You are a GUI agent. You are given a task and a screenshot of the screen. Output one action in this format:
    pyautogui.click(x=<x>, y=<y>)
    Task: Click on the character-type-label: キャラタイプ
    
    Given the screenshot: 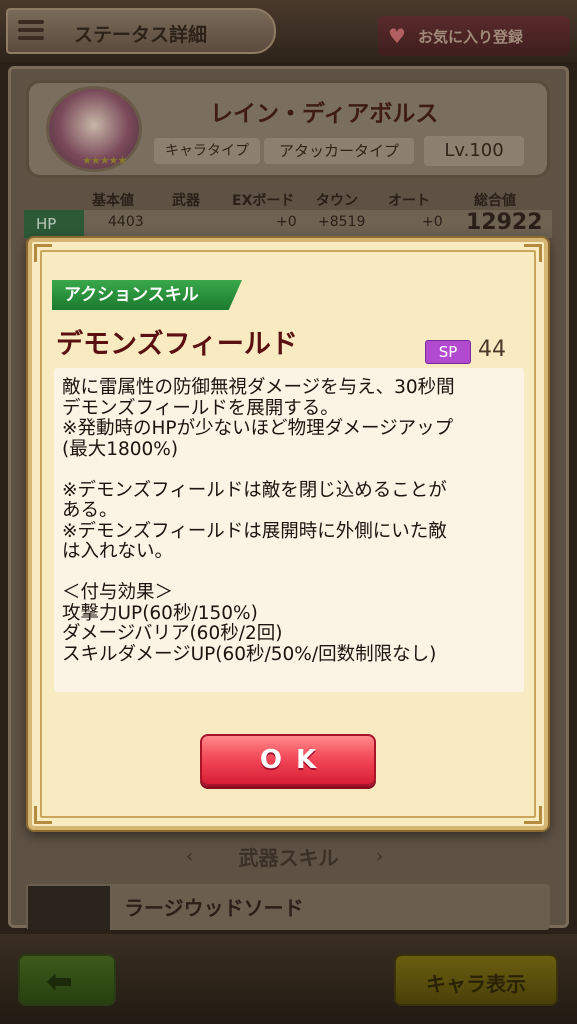 What is the action you would take?
    pyautogui.click(x=207, y=151)
    